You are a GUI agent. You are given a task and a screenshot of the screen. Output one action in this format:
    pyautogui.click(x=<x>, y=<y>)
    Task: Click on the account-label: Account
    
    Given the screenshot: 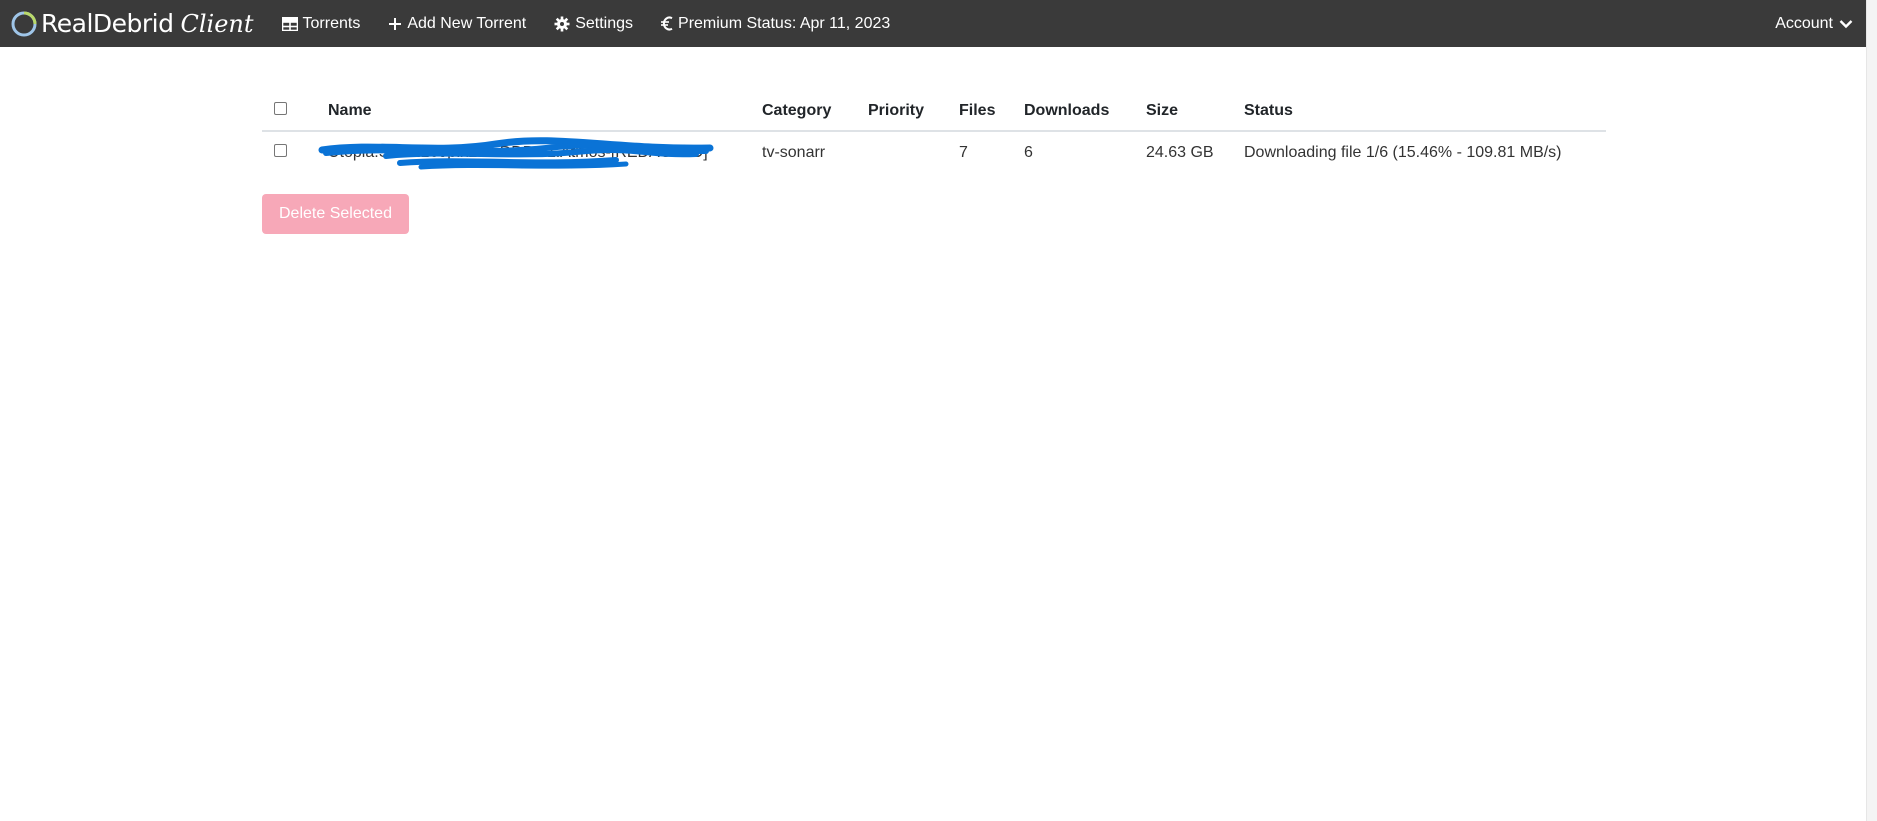 What is the action you would take?
    pyautogui.click(x=1804, y=23)
    